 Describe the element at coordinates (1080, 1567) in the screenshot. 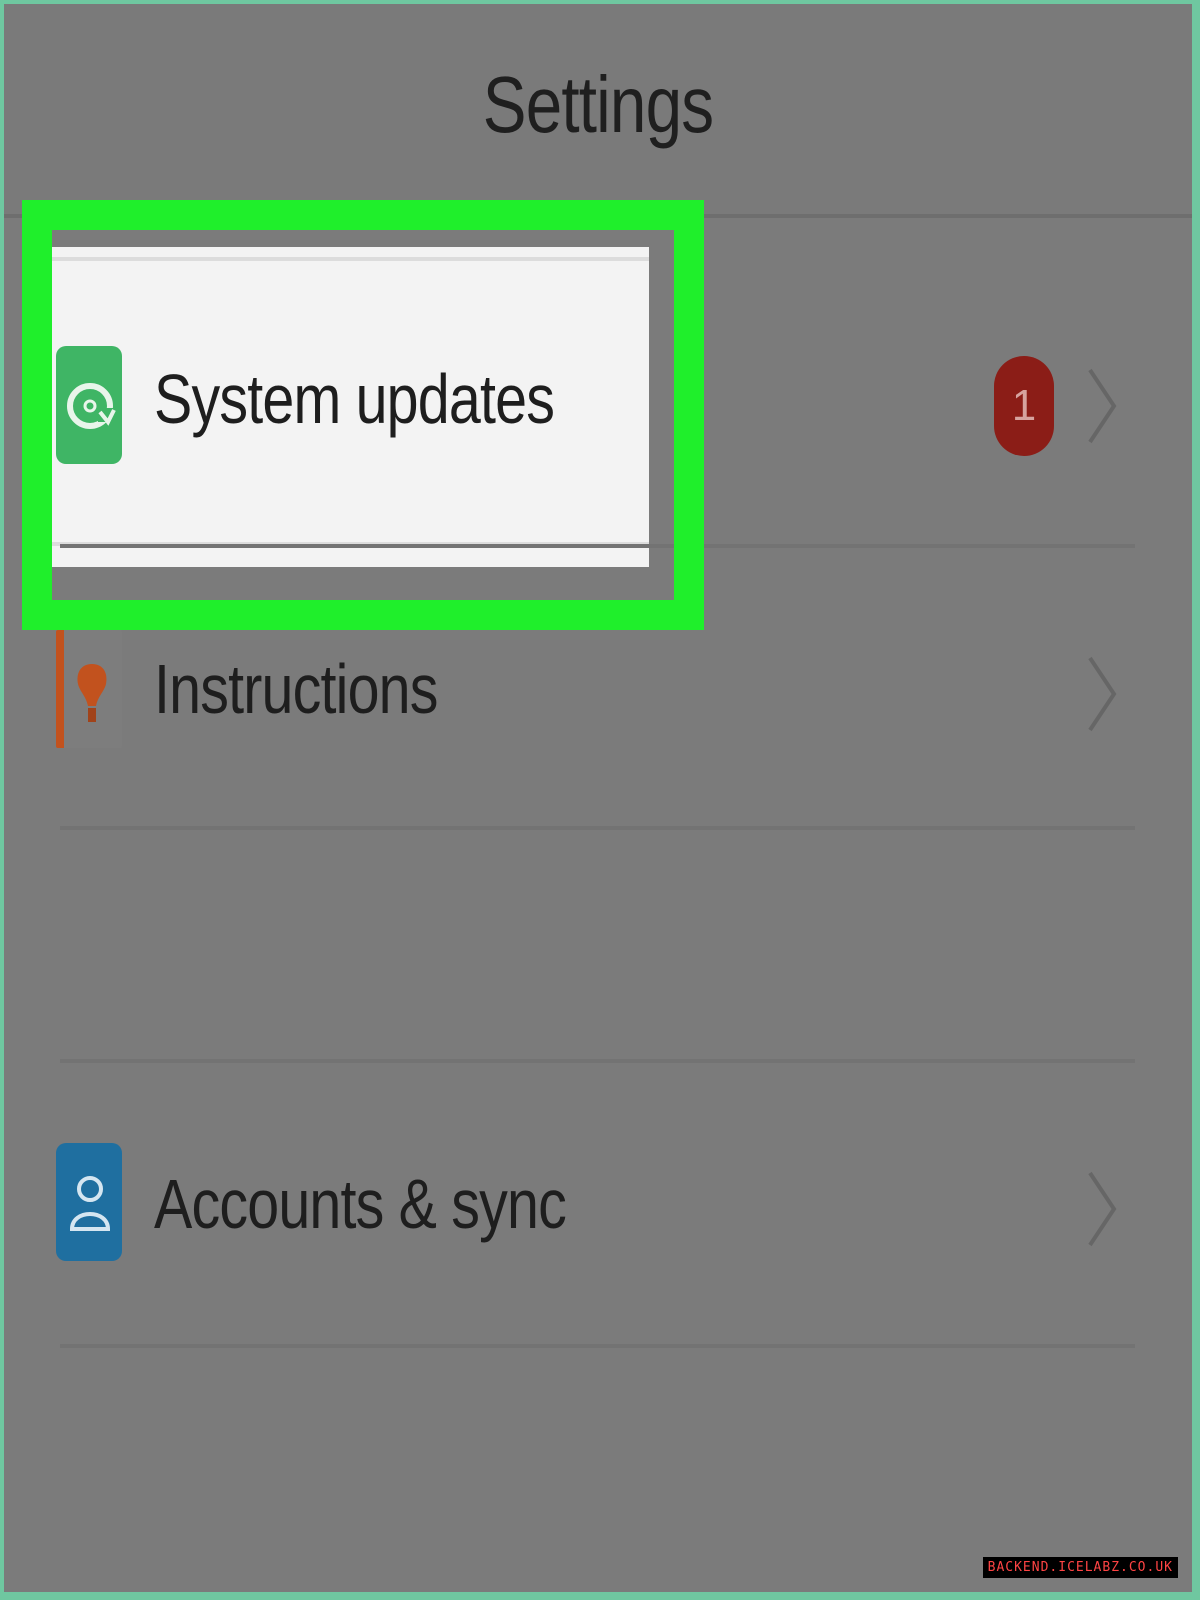

I see `watermark: BACKEND.ICELABZ.CO.UK` at that location.